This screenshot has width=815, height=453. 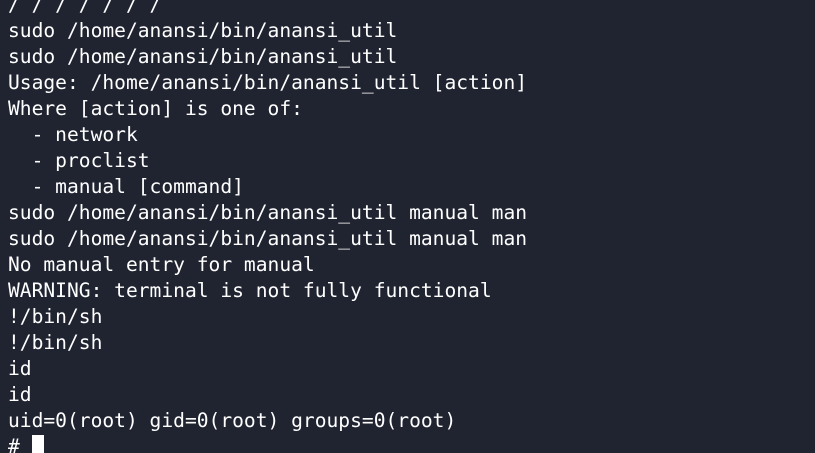 I want to click on terminal-line: - network, so click(x=73, y=134).